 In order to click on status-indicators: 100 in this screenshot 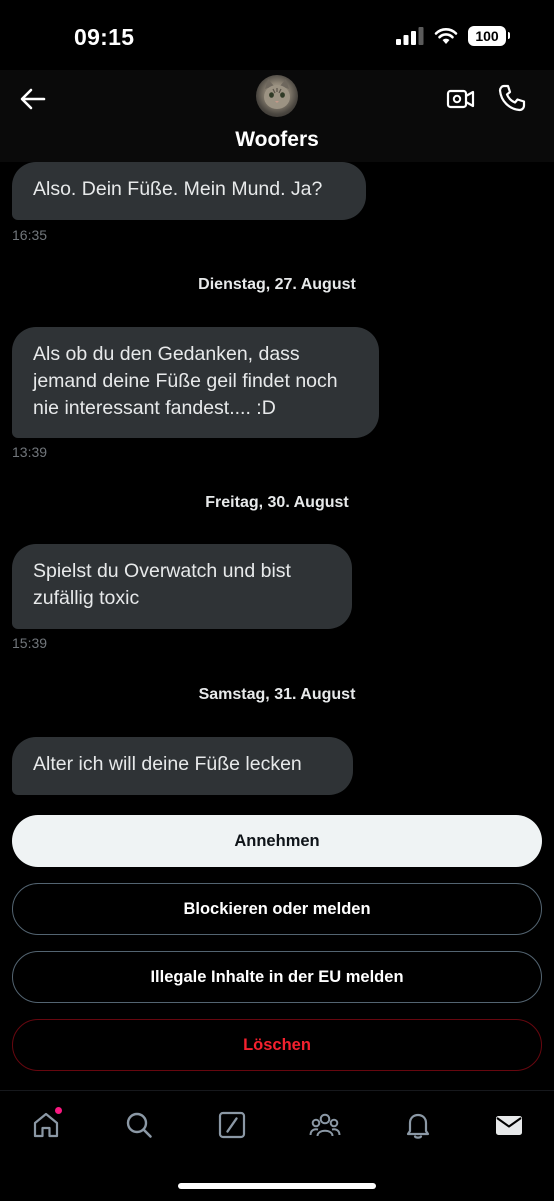, I will do `click(453, 36)`.